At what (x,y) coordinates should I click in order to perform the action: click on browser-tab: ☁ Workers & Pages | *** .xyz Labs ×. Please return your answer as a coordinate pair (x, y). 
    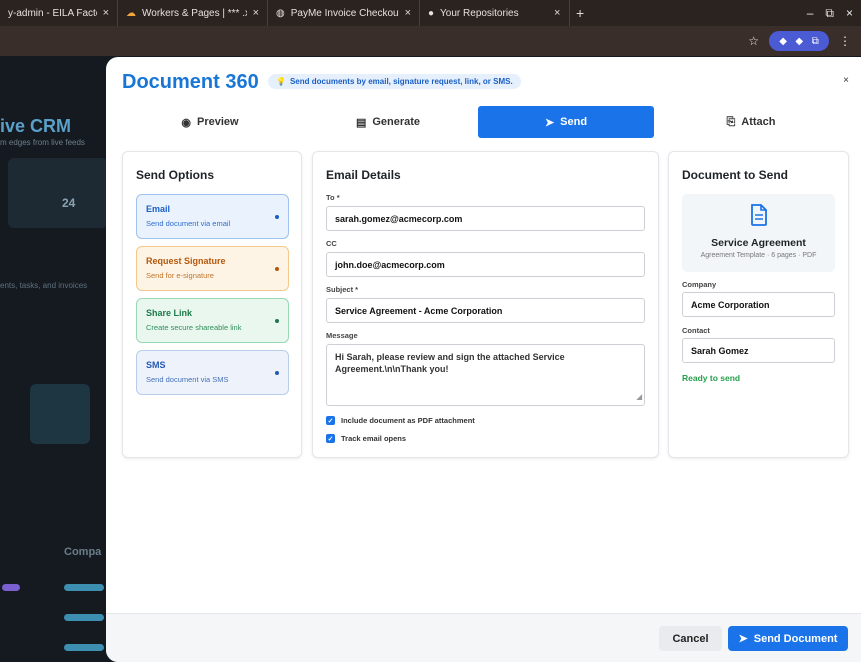
    Looking at the image, I should click on (193, 13).